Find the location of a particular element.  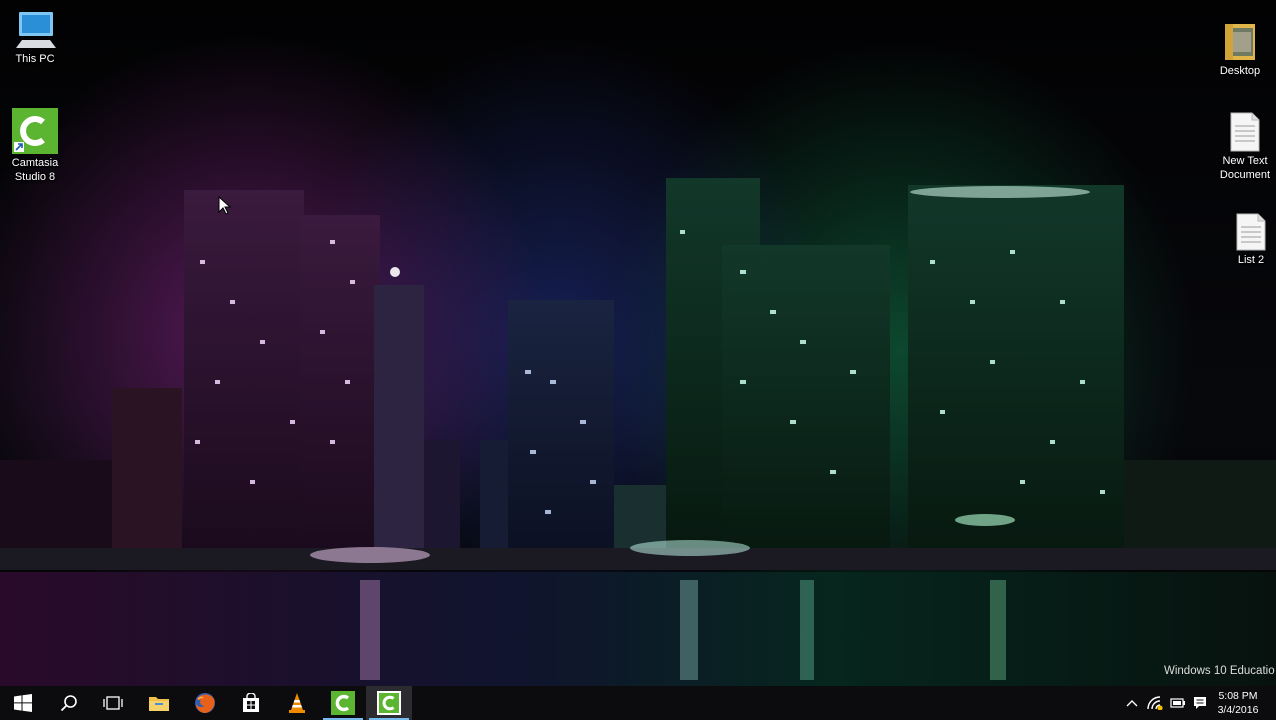

wifi-icon is located at coordinates (1155, 703).